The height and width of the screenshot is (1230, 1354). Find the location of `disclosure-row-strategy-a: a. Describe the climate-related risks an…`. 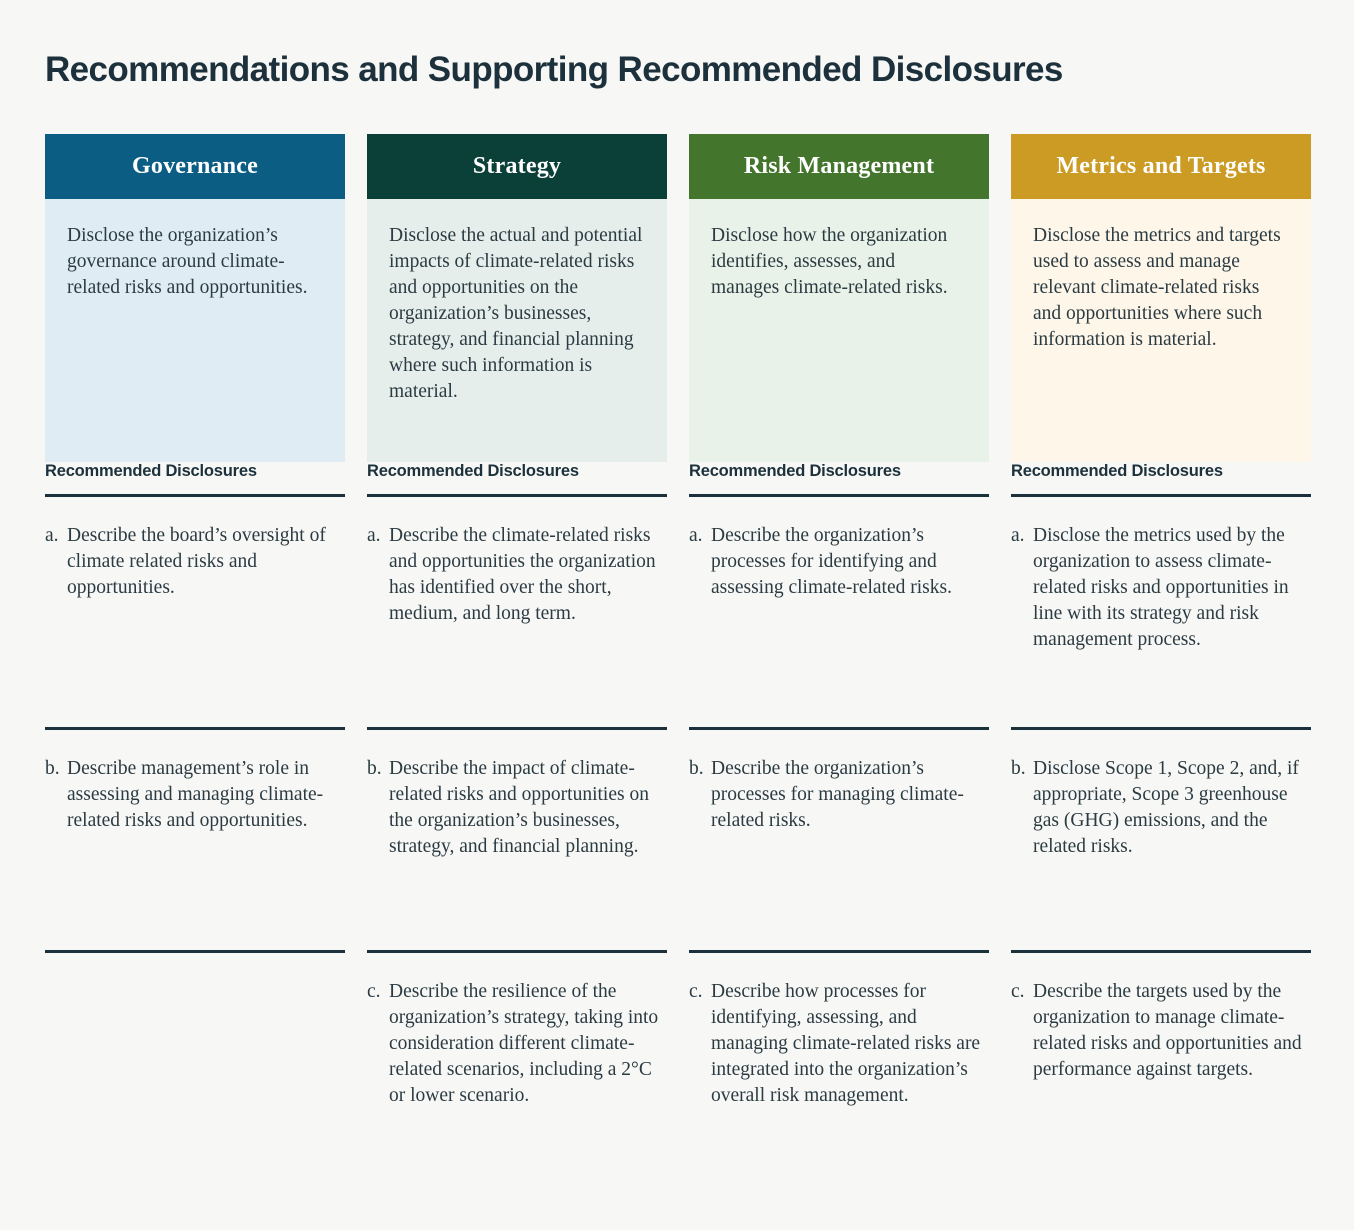

disclosure-row-strategy-a: a. Describe the climate-related risks an… is located at coordinates (517, 612).